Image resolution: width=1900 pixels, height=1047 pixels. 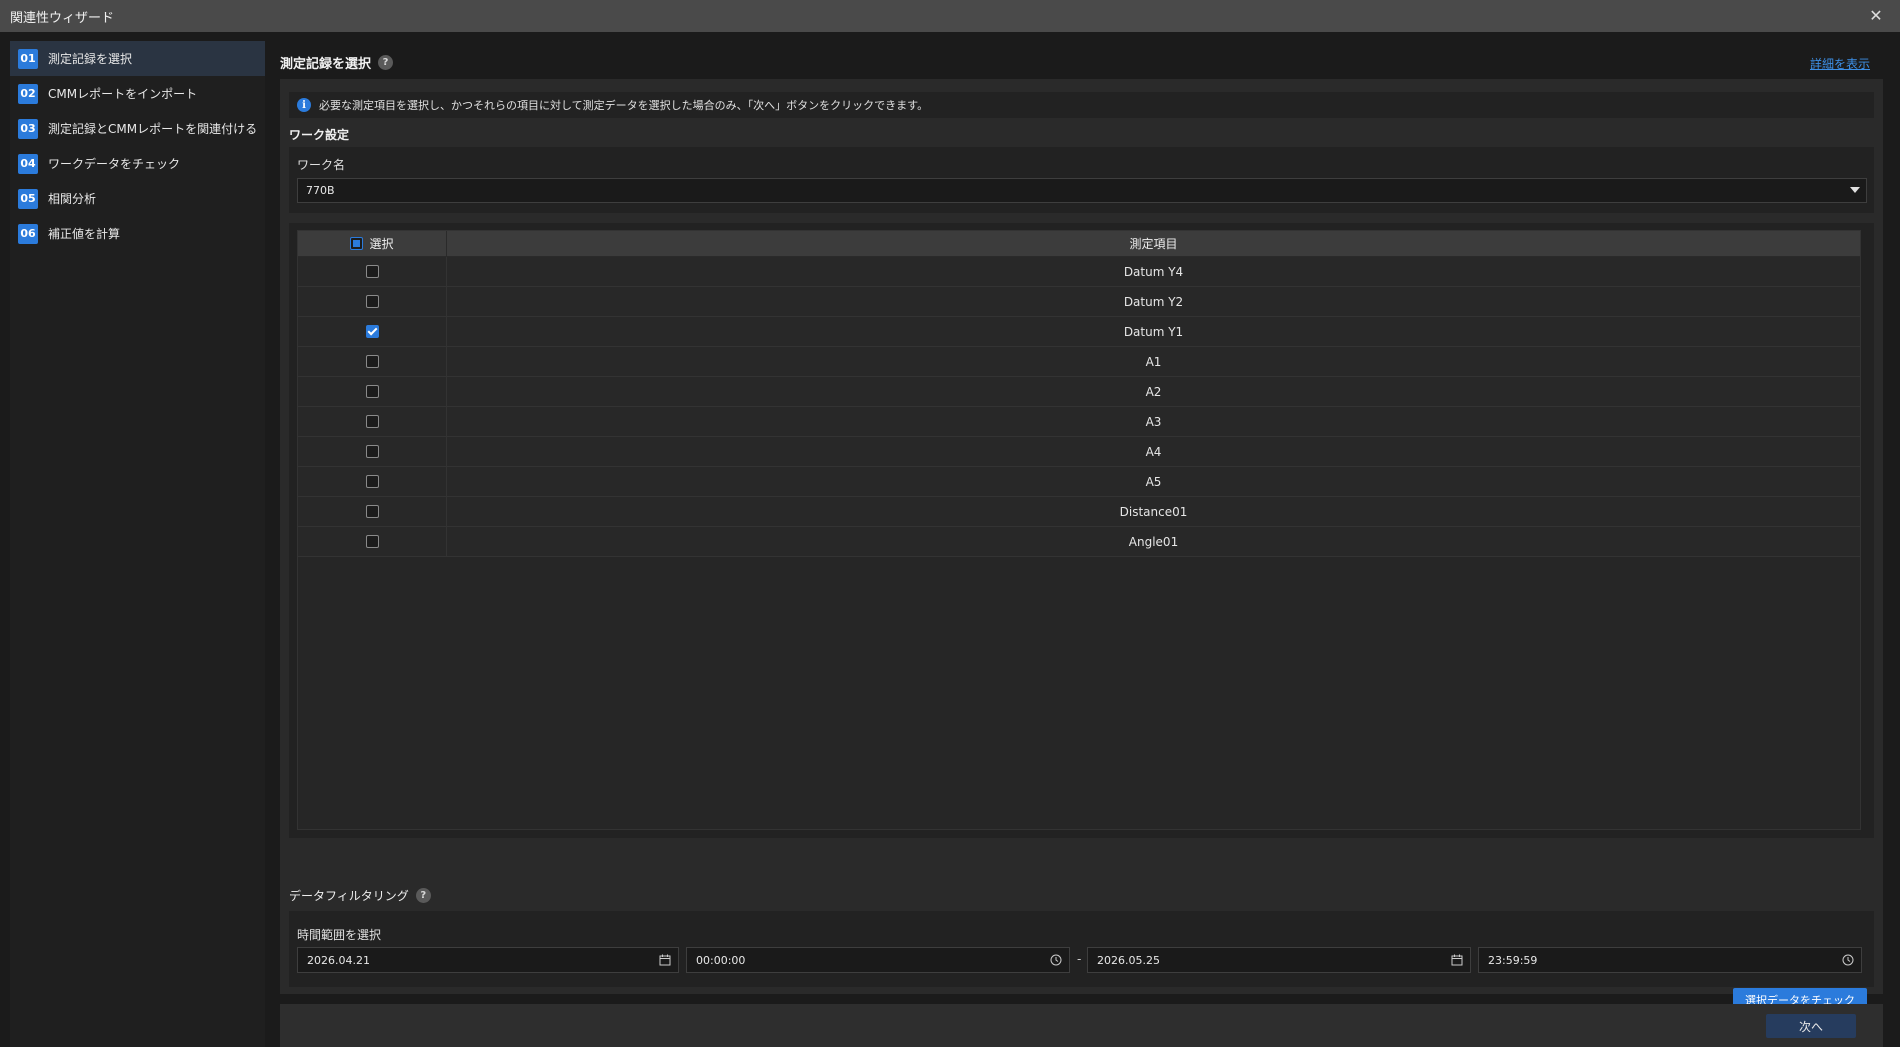 What do you see at coordinates (1153, 541) in the screenshot?
I see `measurement-item-cell: Angle01` at bounding box center [1153, 541].